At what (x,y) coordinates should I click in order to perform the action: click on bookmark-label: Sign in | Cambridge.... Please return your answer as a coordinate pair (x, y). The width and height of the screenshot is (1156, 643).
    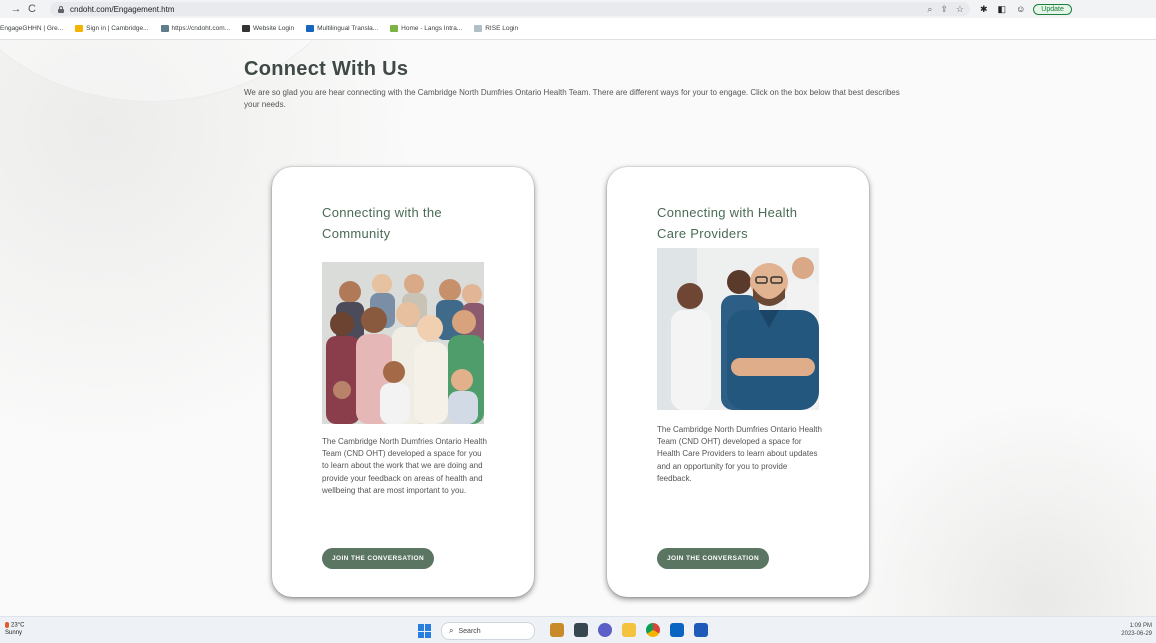
    Looking at the image, I should click on (117, 28).